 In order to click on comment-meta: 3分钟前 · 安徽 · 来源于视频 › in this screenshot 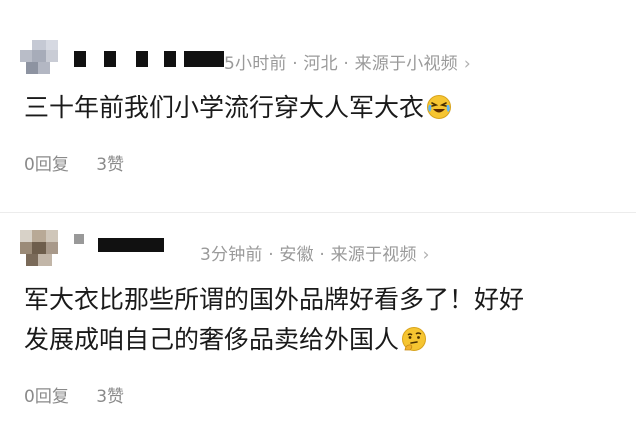, I will do `click(315, 252)`.